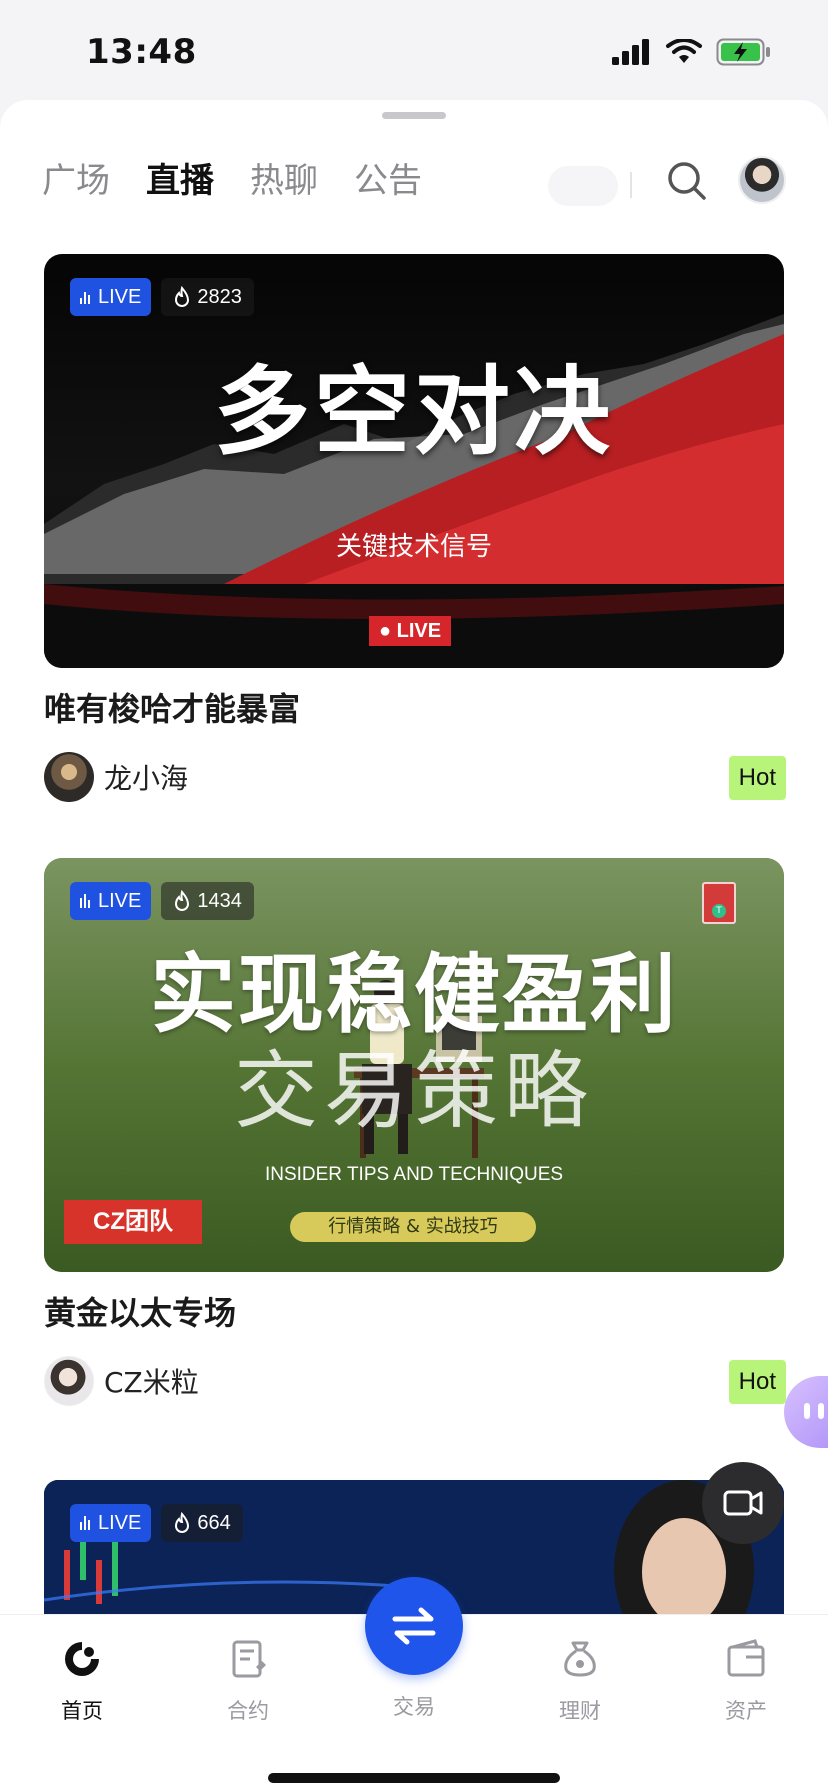 The image size is (828, 1792). Describe the element at coordinates (687, 181) in the screenshot. I see `search-icon` at that location.